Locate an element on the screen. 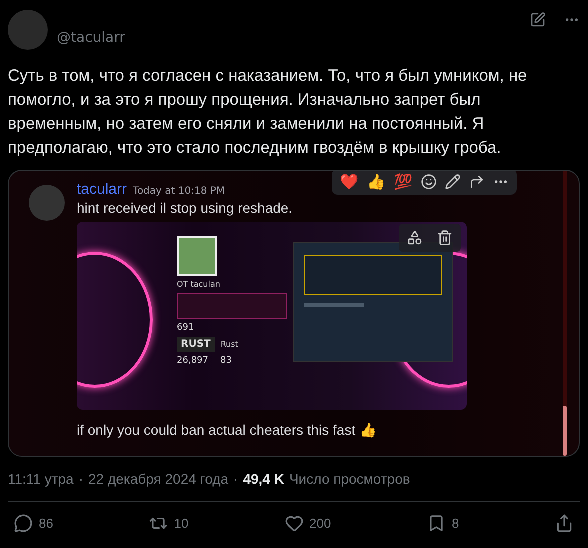  edit-icon is located at coordinates (538, 20).